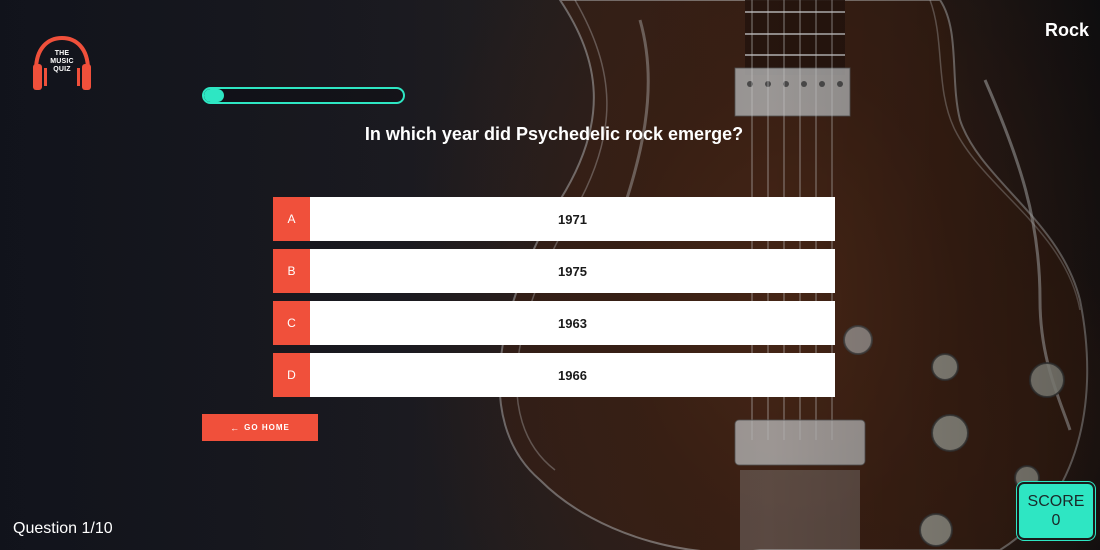  What do you see at coordinates (291, 271) in the screenshot?
I see `answer-letter: B` at bounding box center [291, 271].